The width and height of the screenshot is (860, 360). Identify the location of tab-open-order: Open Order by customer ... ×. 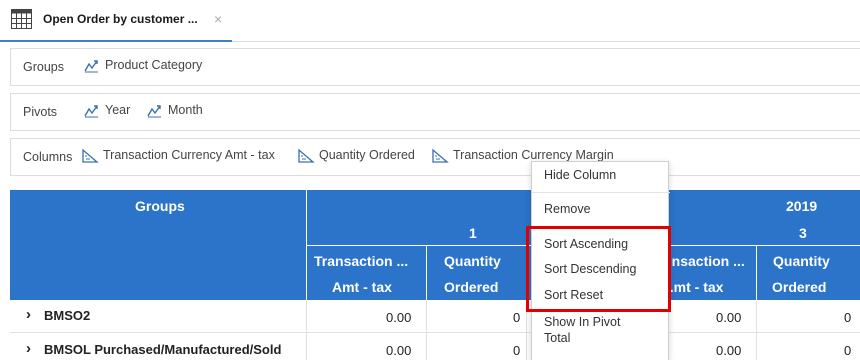
(116, 21).